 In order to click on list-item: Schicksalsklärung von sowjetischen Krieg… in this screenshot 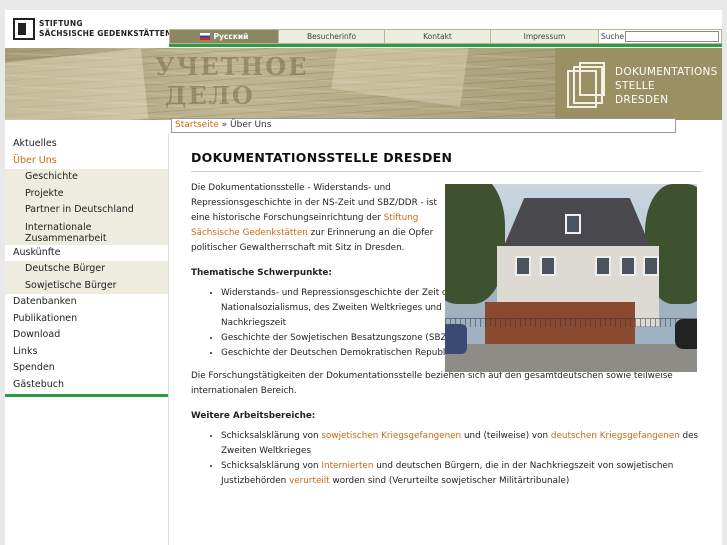, I will do `click(461, 444)`.